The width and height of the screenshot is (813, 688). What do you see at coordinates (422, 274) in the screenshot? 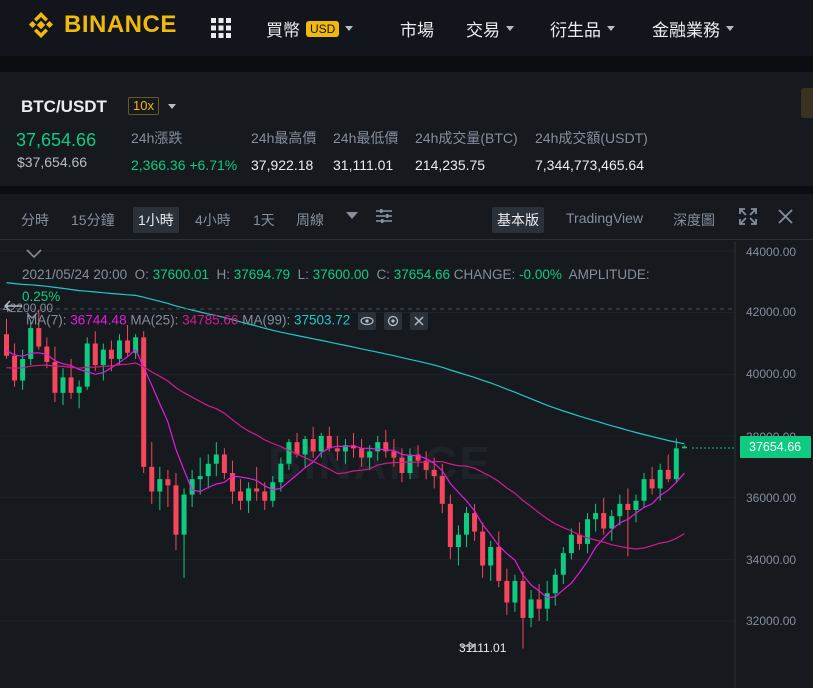
I see `close-value: 37654.66` at bounding box center [422, 274].